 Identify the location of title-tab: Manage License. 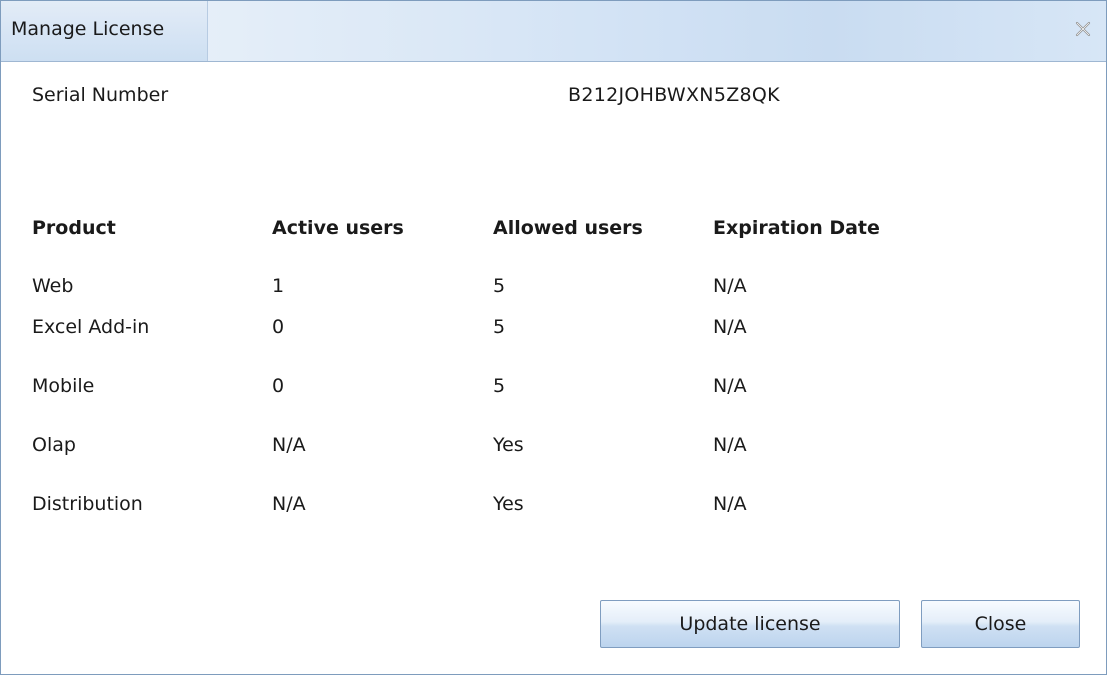
(104, 31).